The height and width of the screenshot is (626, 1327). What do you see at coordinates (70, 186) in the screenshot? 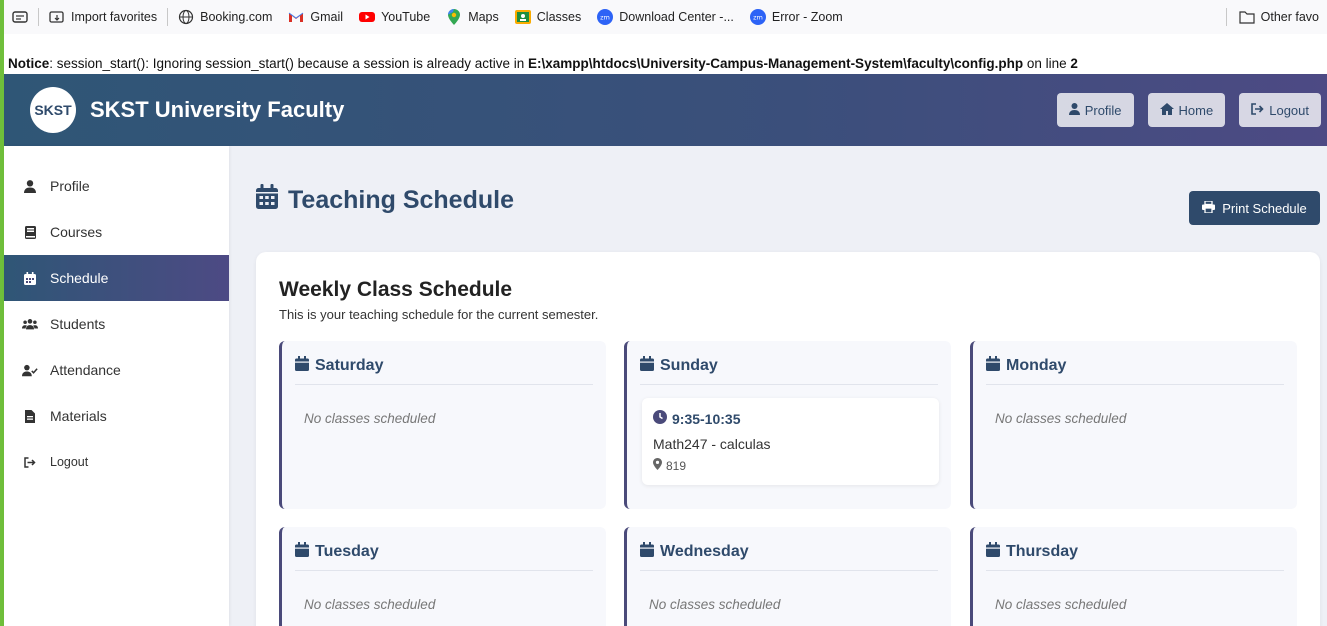
I see `sidebar-item-label: Profile` at bounding box center [70, 186].